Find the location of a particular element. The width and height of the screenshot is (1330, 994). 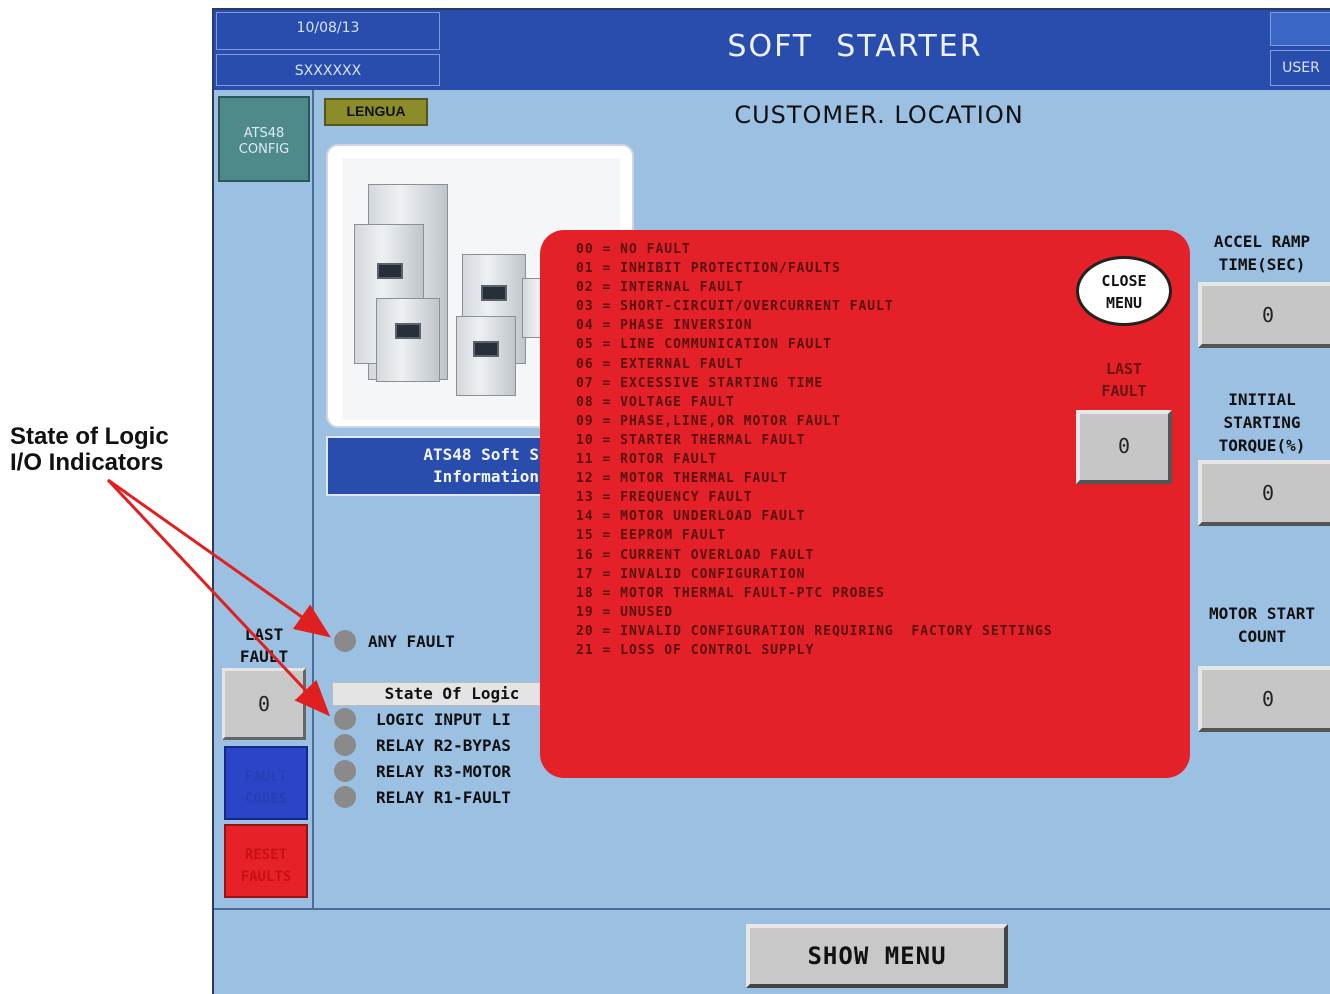

fault-code-item: 09 = PHASE,LINE,OR MOTOR FAULT is located at coordinates (708, 421).